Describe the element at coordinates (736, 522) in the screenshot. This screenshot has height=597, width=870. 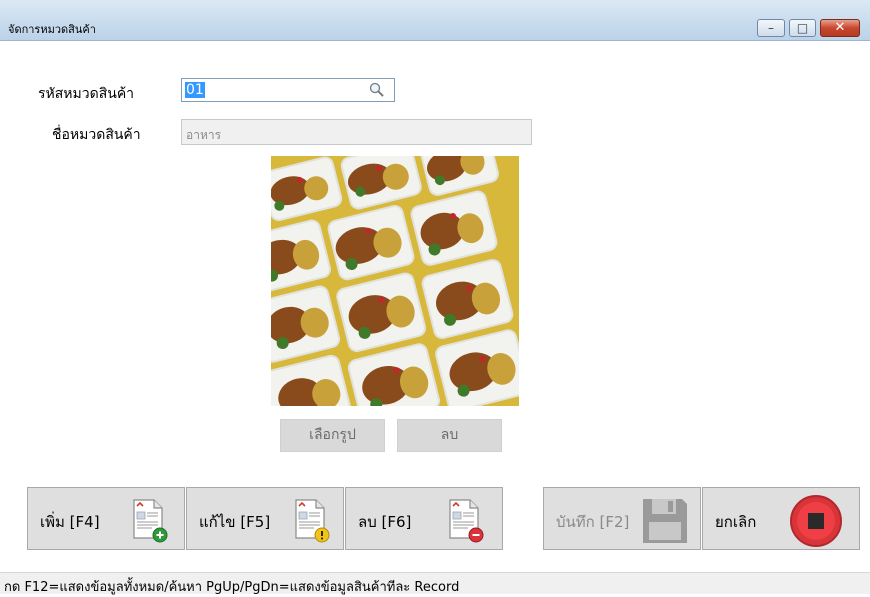
I see `cancel-button-label: ยกเลิก` at that location.